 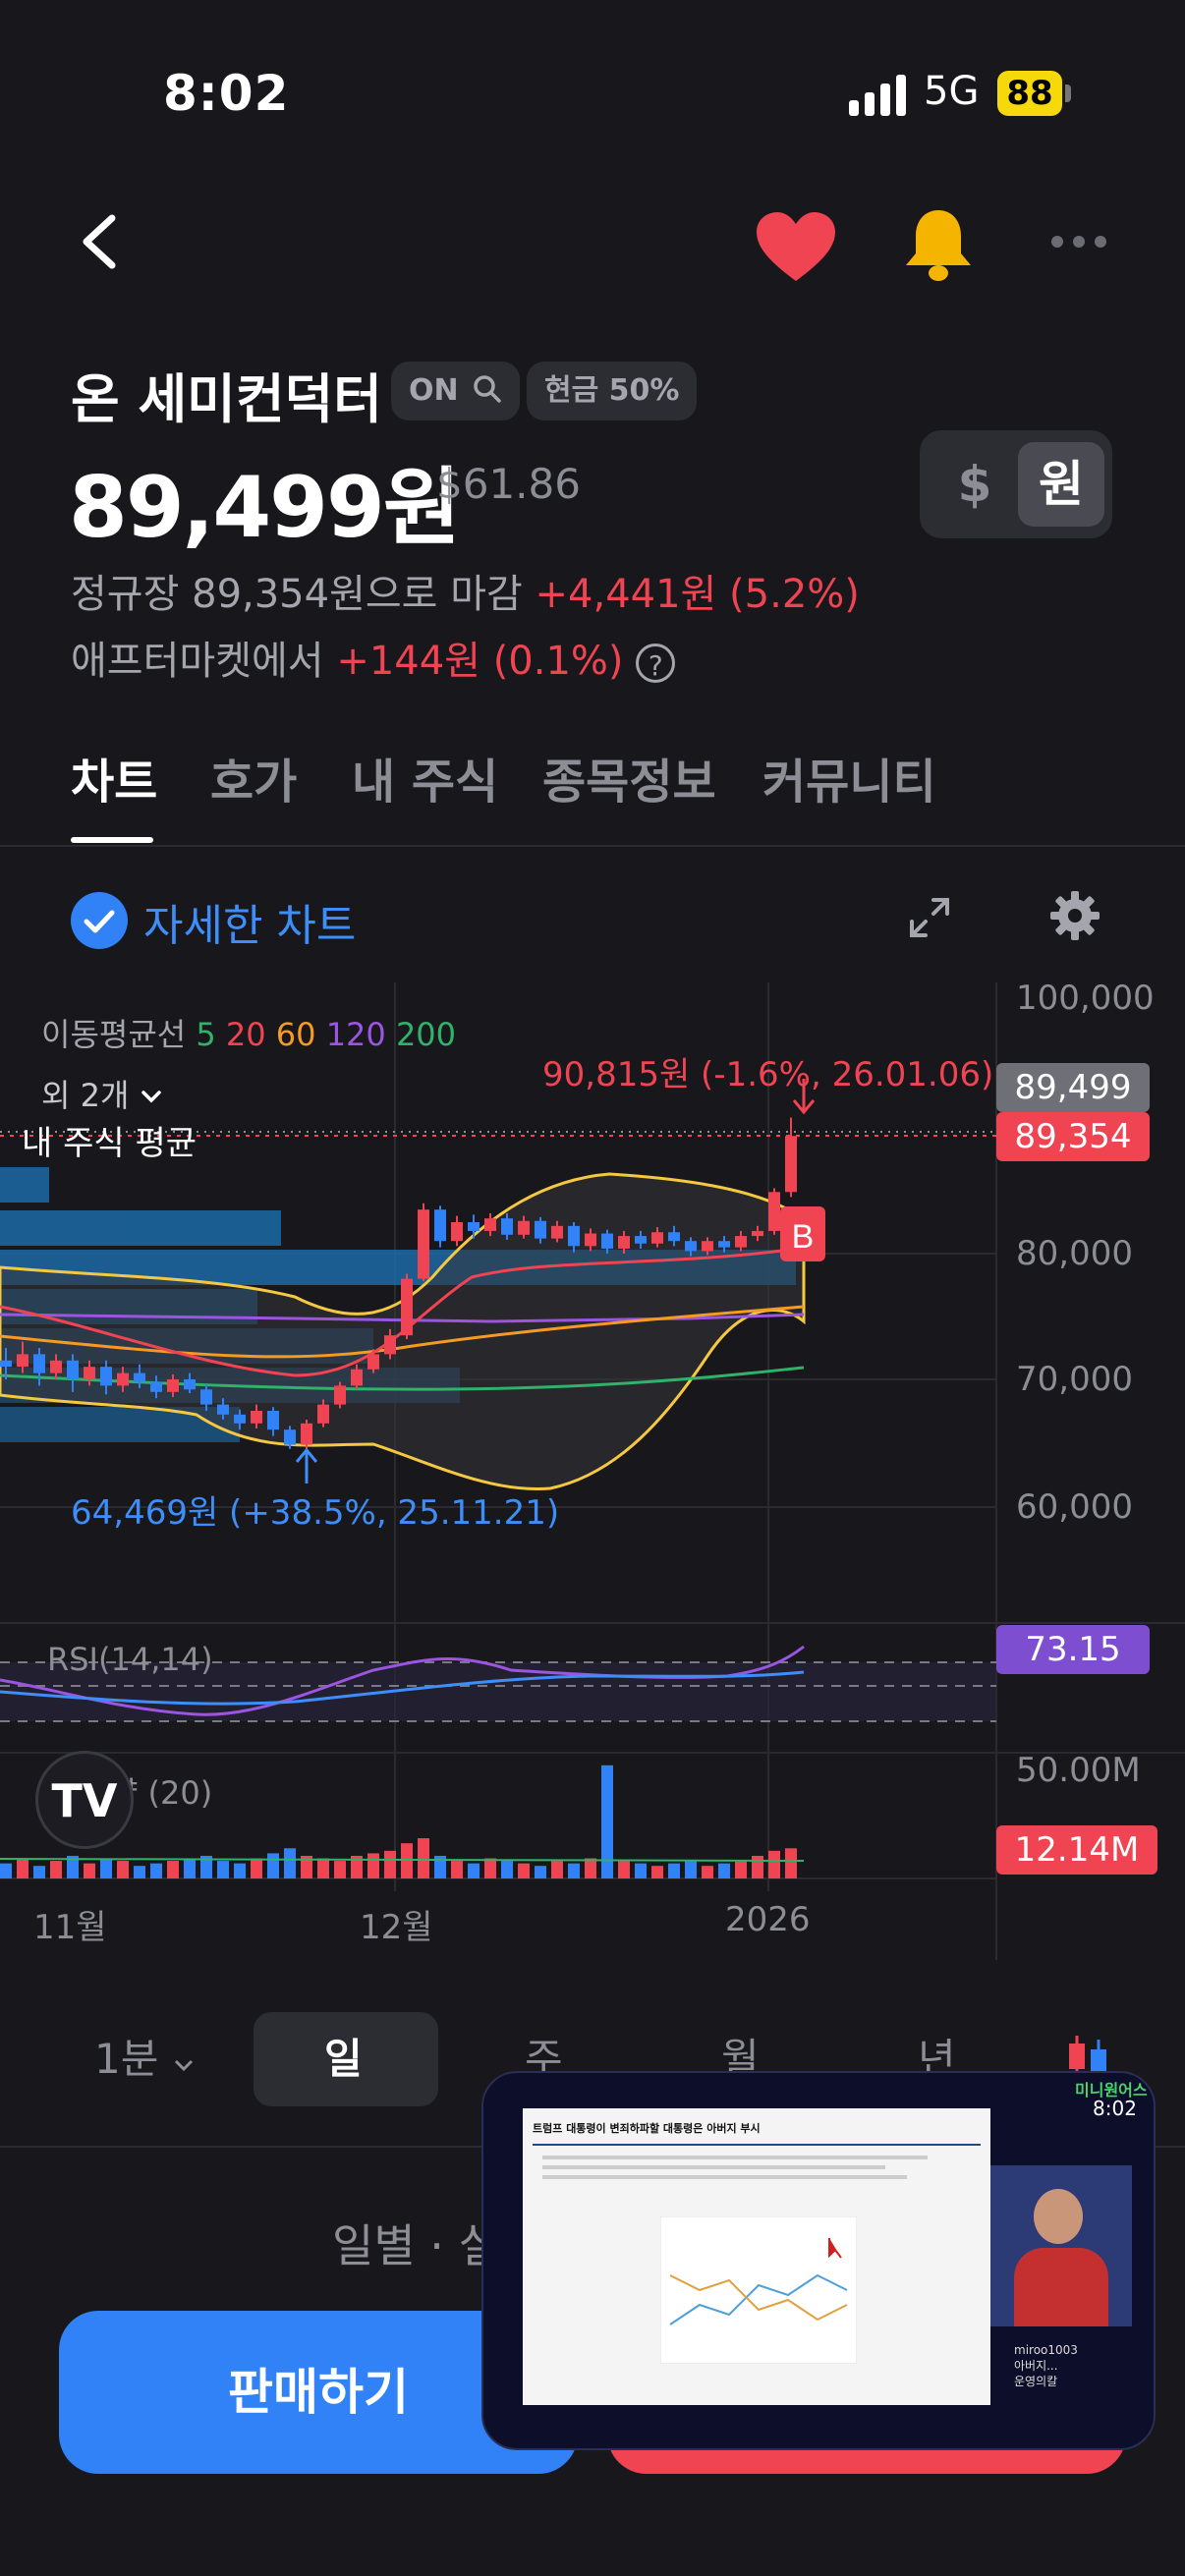 I want to click on tab-community: 커뮤니티, so click(x=849, y=777).